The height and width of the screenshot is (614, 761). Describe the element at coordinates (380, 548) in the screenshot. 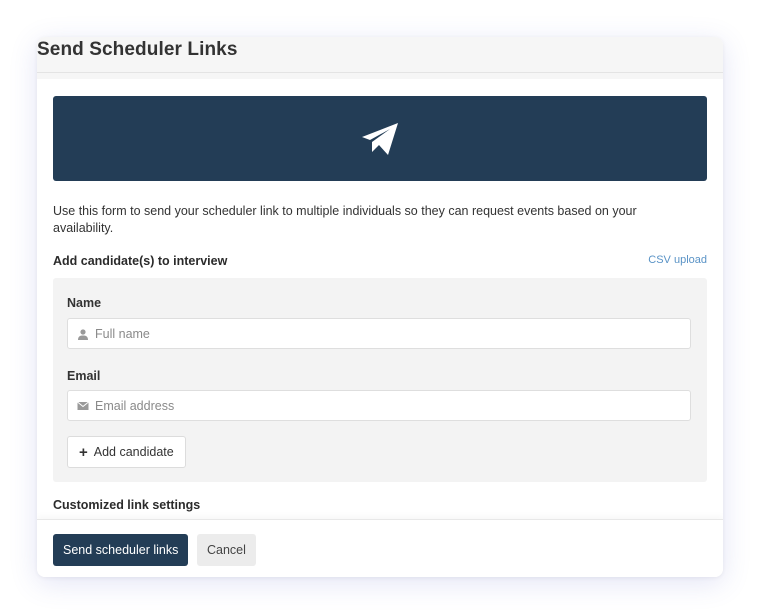

I see `modal-footer: Send scheduler links Cancel` at that location.